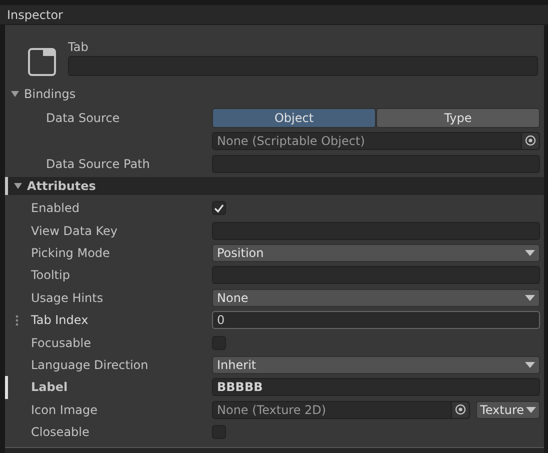 The image size is (548, 453). Describe the element at coordinates (376, 297) in the screenshot. I see `dropdown: None` at that location.